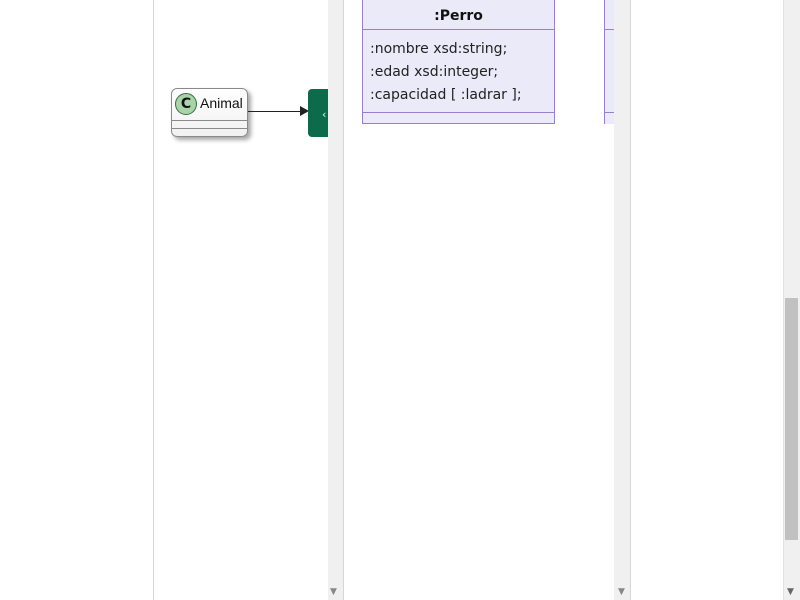  What do you see at coordinates (336, 300) in the screenshot?
I see `left-panel-scrollbar` at bounding box center [336, 300].